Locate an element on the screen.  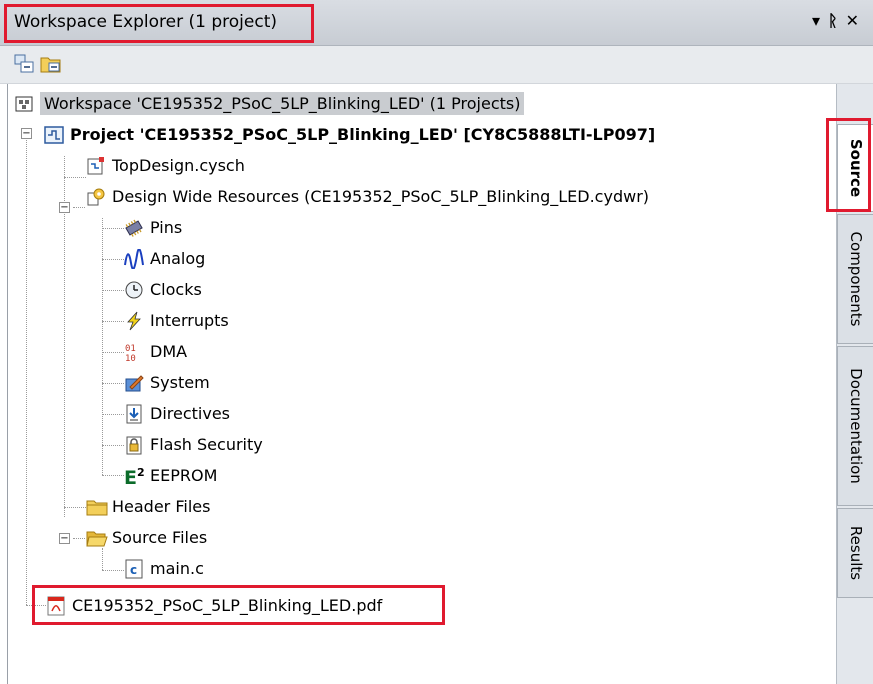
dma-label: DMA is located at coordinates (169, 351).